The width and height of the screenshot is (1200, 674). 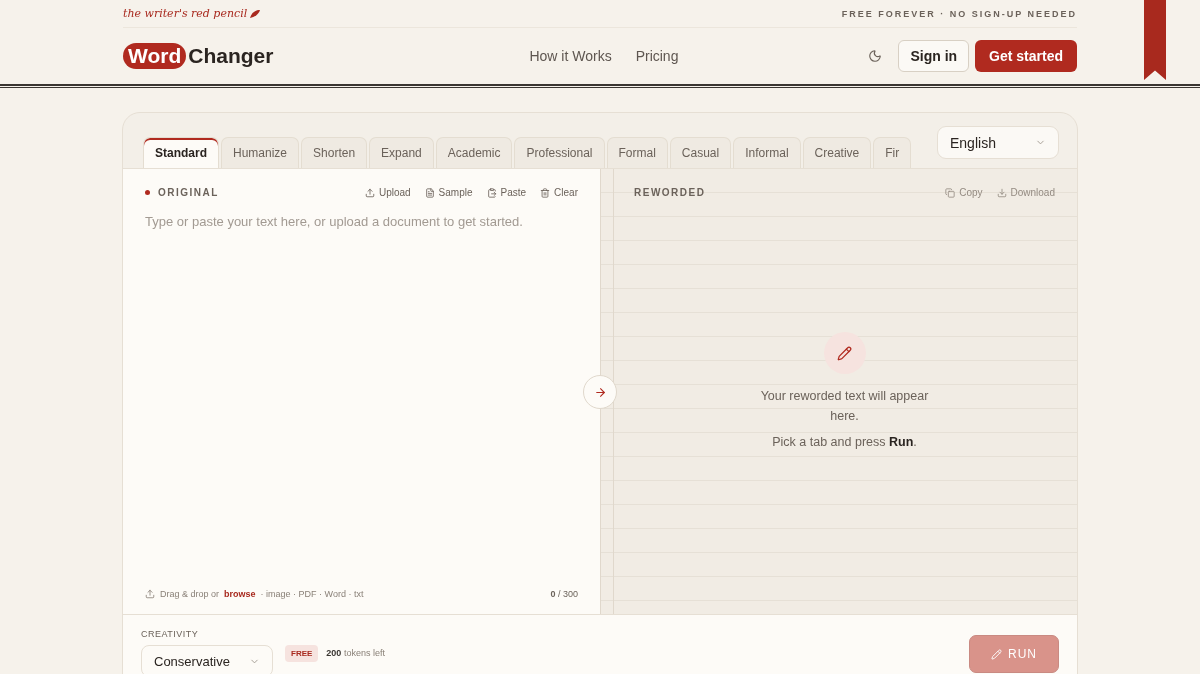 I want to click on mode-tab: Standard, so click(x=181, y=152).